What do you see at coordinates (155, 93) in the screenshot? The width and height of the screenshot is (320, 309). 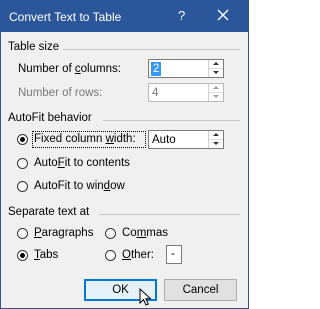 I see `rows-value: 4` at bounding box center [155, 93].